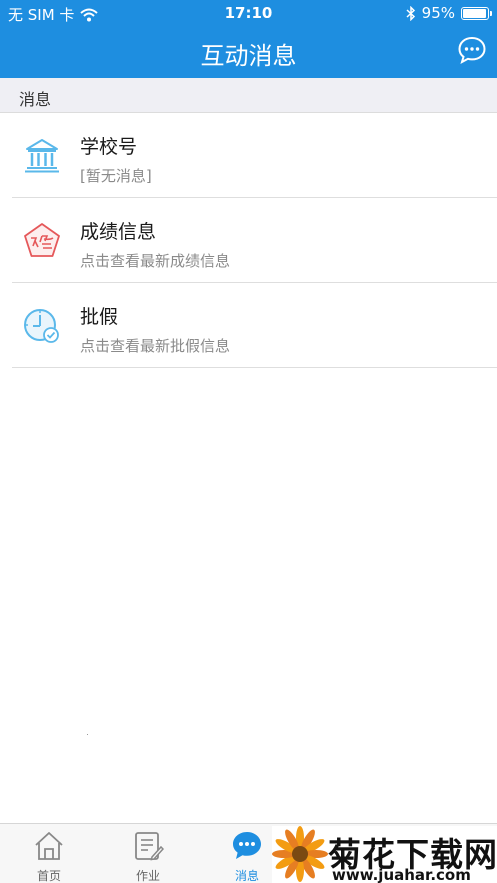 Image resolution: width=497 pixels, height=883 pixels. I want to click on message-title: 批假, so click(99, 317).